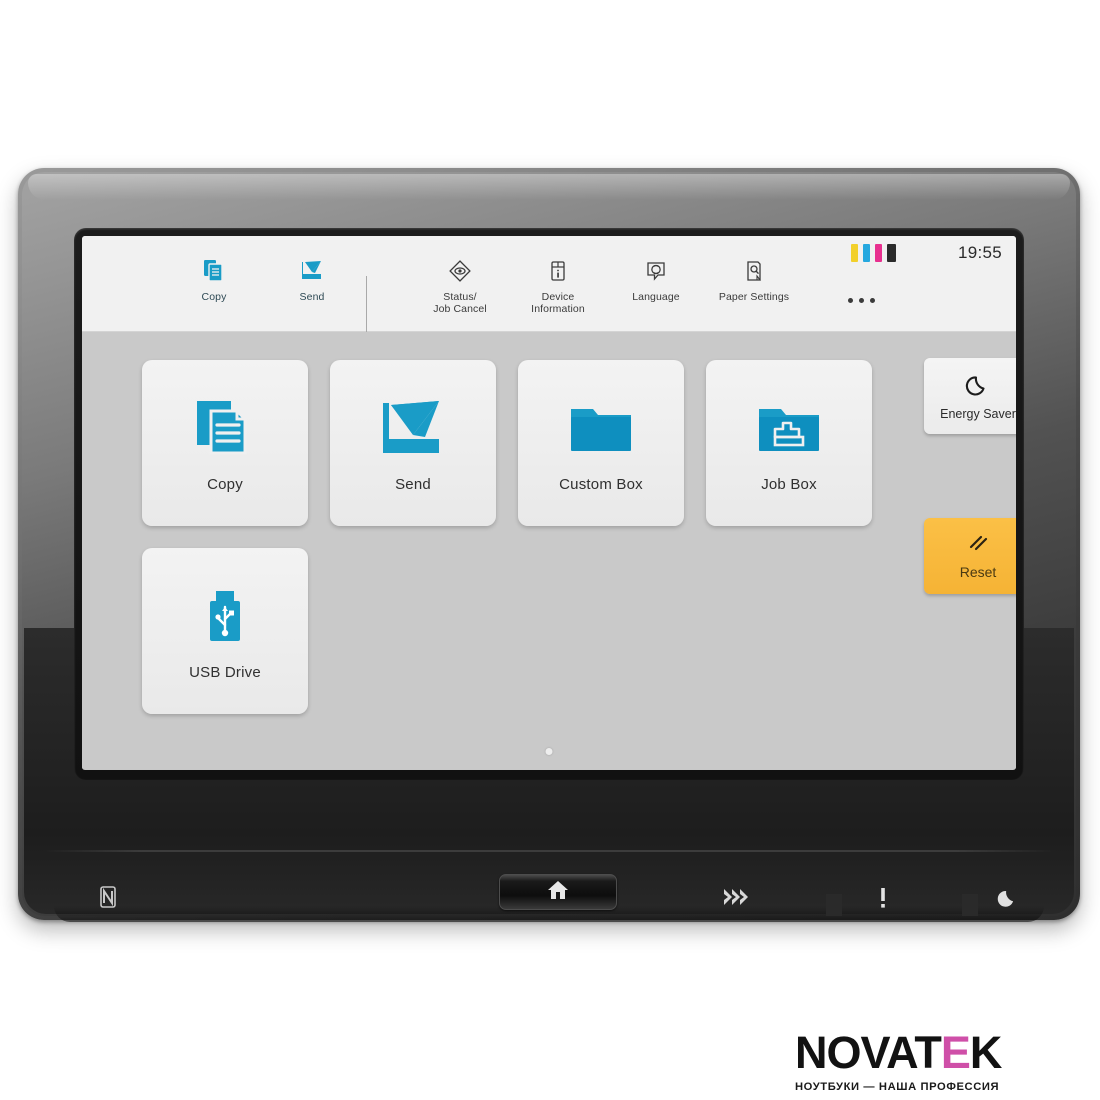  What do you see at coordinates (970, 905) in the screenshot?
I see `body-notch-b` at bounding box center [970, 905].